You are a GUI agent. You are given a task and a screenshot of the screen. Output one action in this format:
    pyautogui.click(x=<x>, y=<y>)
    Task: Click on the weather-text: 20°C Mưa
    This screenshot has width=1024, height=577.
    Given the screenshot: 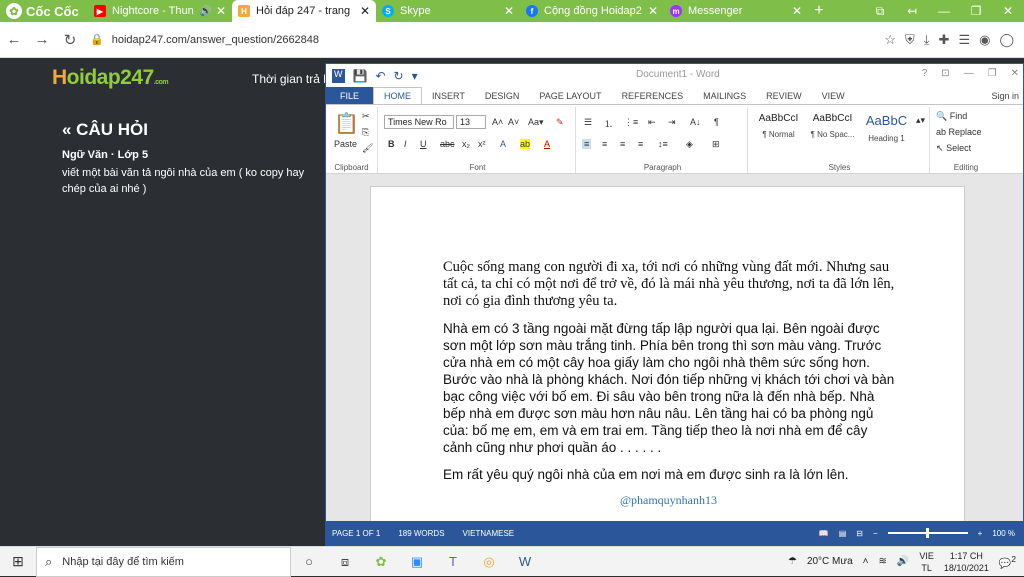 What is the action you would take?
    pyautogui.click(x=830, y=561)
    